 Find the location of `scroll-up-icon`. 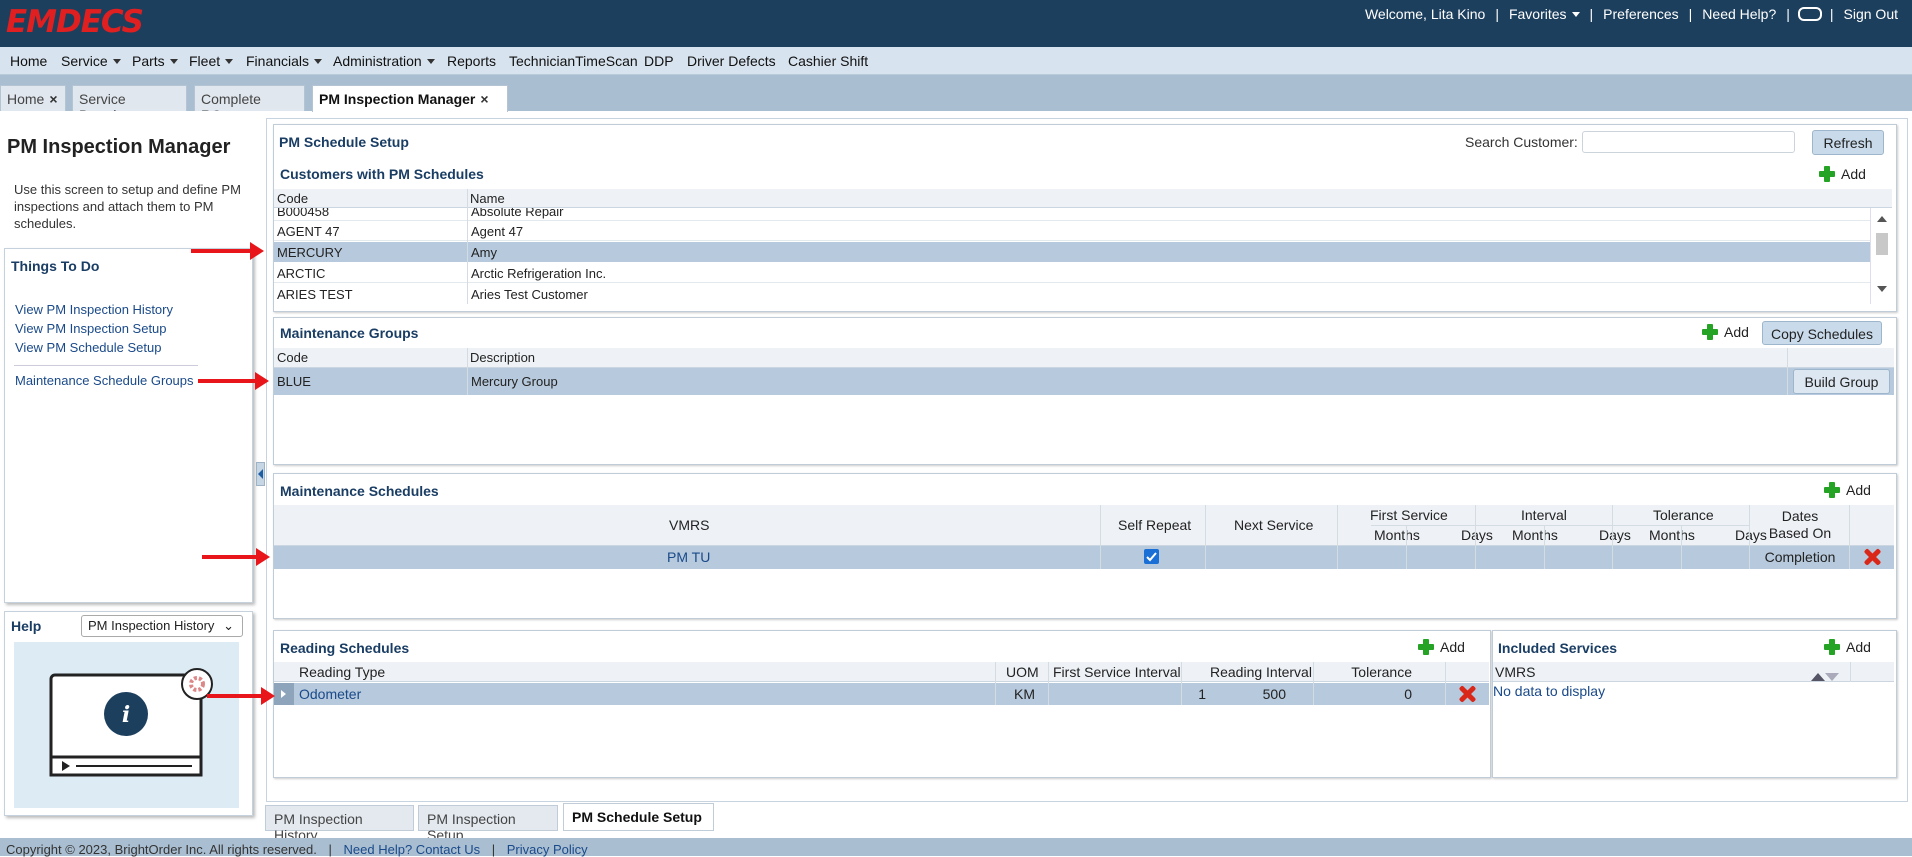

scroll-up-icon is located at coordinates (1882, 219).